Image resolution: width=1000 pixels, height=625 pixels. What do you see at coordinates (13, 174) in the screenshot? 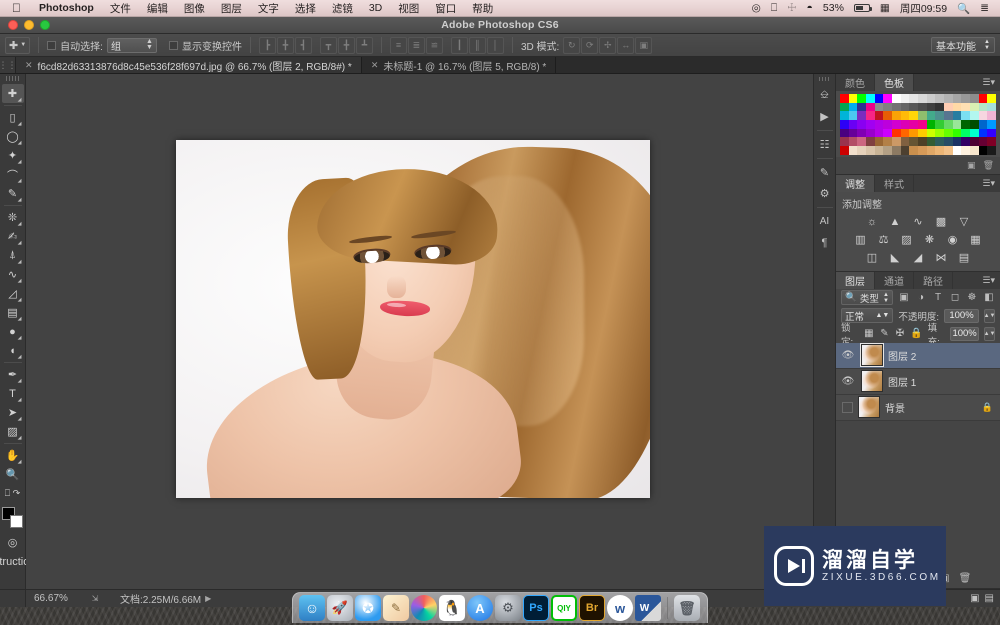
I see `crop-tool: ⌒ ◢` at bounding box center [13, 174].